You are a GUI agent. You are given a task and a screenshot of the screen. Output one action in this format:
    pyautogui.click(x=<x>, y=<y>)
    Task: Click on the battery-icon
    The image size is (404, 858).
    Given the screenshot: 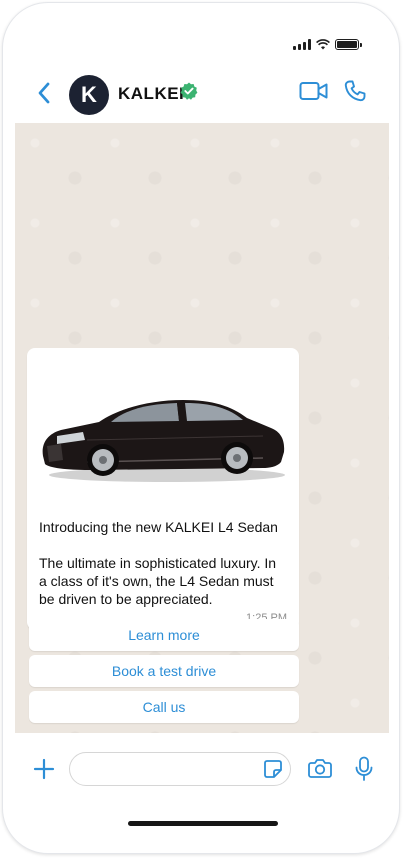 What is the action you would take?
    pyautogui.click(x=348, y=44)
    